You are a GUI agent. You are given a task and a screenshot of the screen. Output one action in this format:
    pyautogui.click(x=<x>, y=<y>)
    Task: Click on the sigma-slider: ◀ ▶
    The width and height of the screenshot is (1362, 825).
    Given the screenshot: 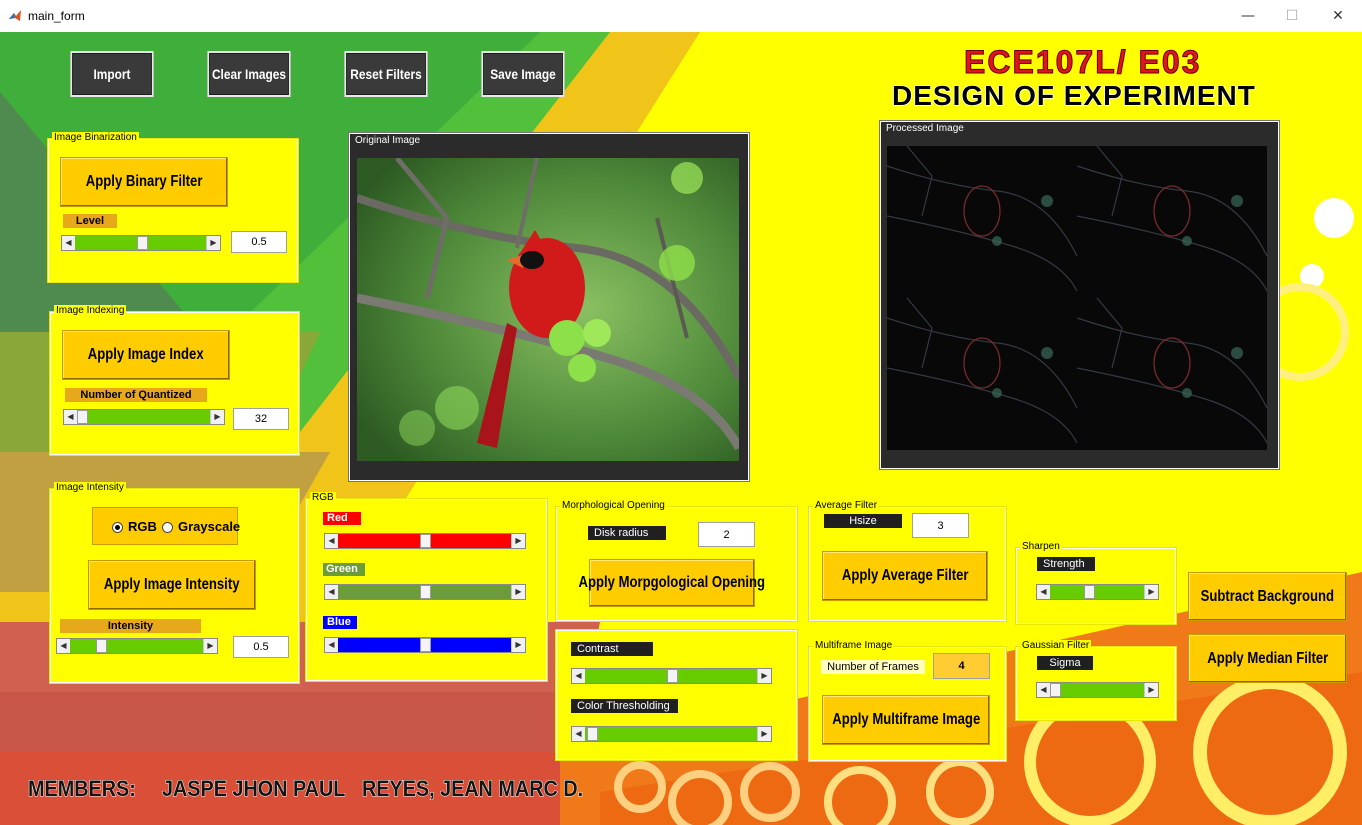 What is the action you would take?
    pyautogui.click(x=1097, y=690)
    